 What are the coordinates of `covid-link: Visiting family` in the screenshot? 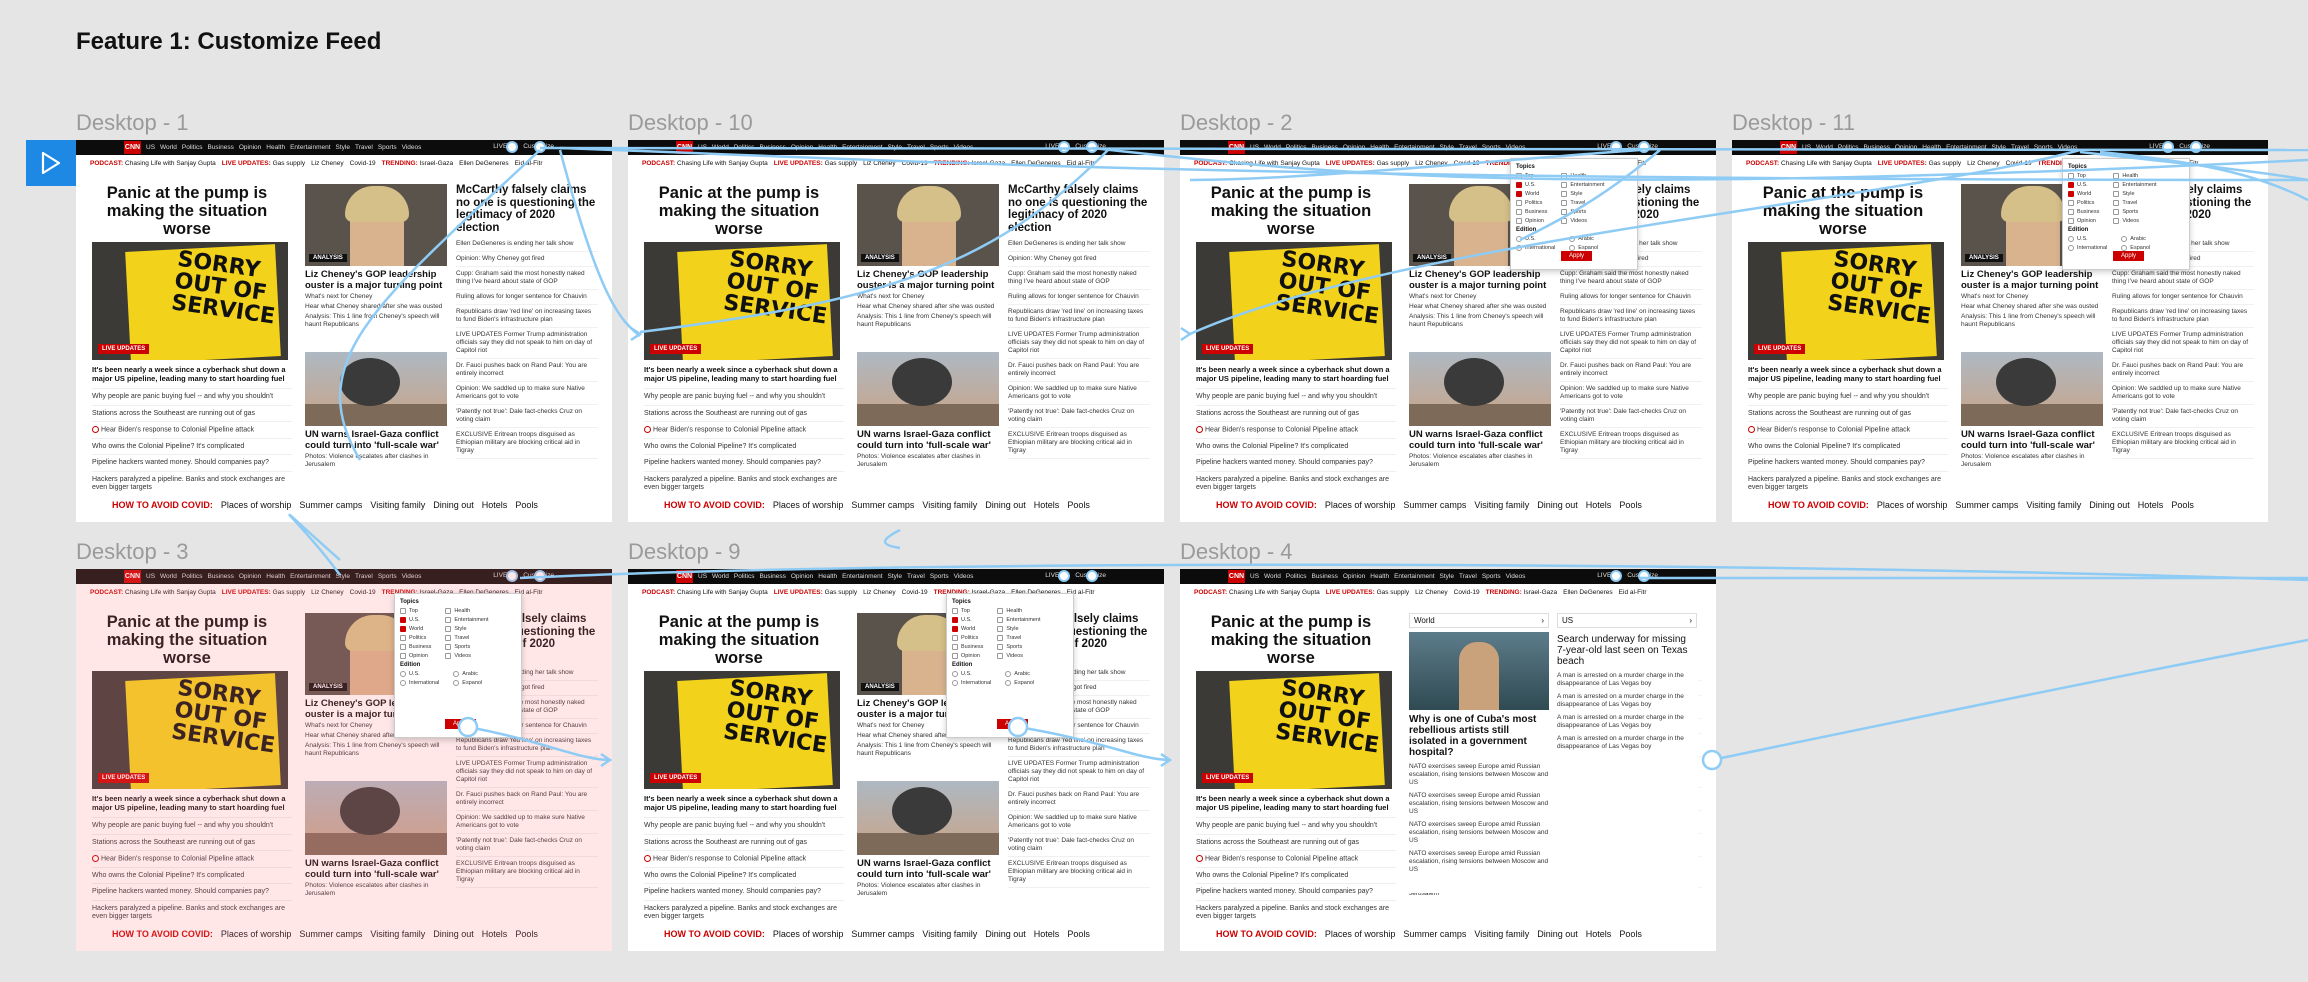 It's located at (1501, 505).